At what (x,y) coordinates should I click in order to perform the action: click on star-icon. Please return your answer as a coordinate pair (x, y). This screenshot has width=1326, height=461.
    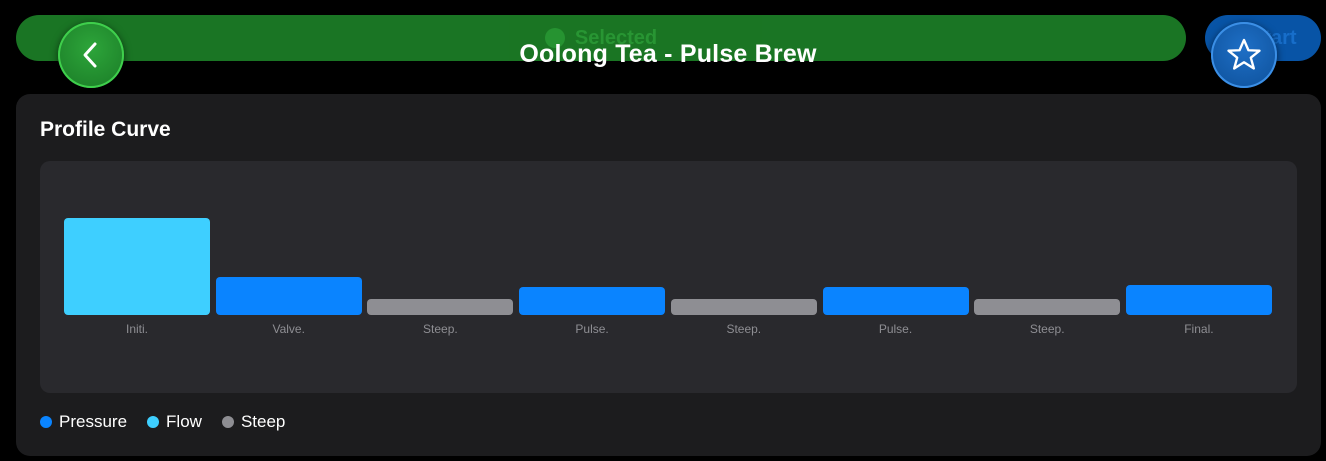
    Looking at the image, I should click on (1244, 54).